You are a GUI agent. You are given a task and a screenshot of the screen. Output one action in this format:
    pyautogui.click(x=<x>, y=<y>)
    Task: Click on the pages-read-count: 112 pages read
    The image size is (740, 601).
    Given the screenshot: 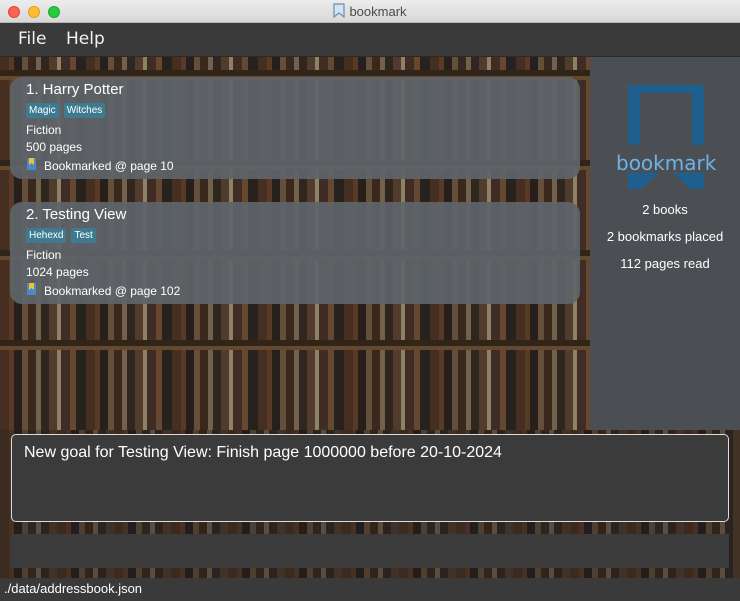 What is the action you would take?
    pyautogui.click(x=665, y=263)
    